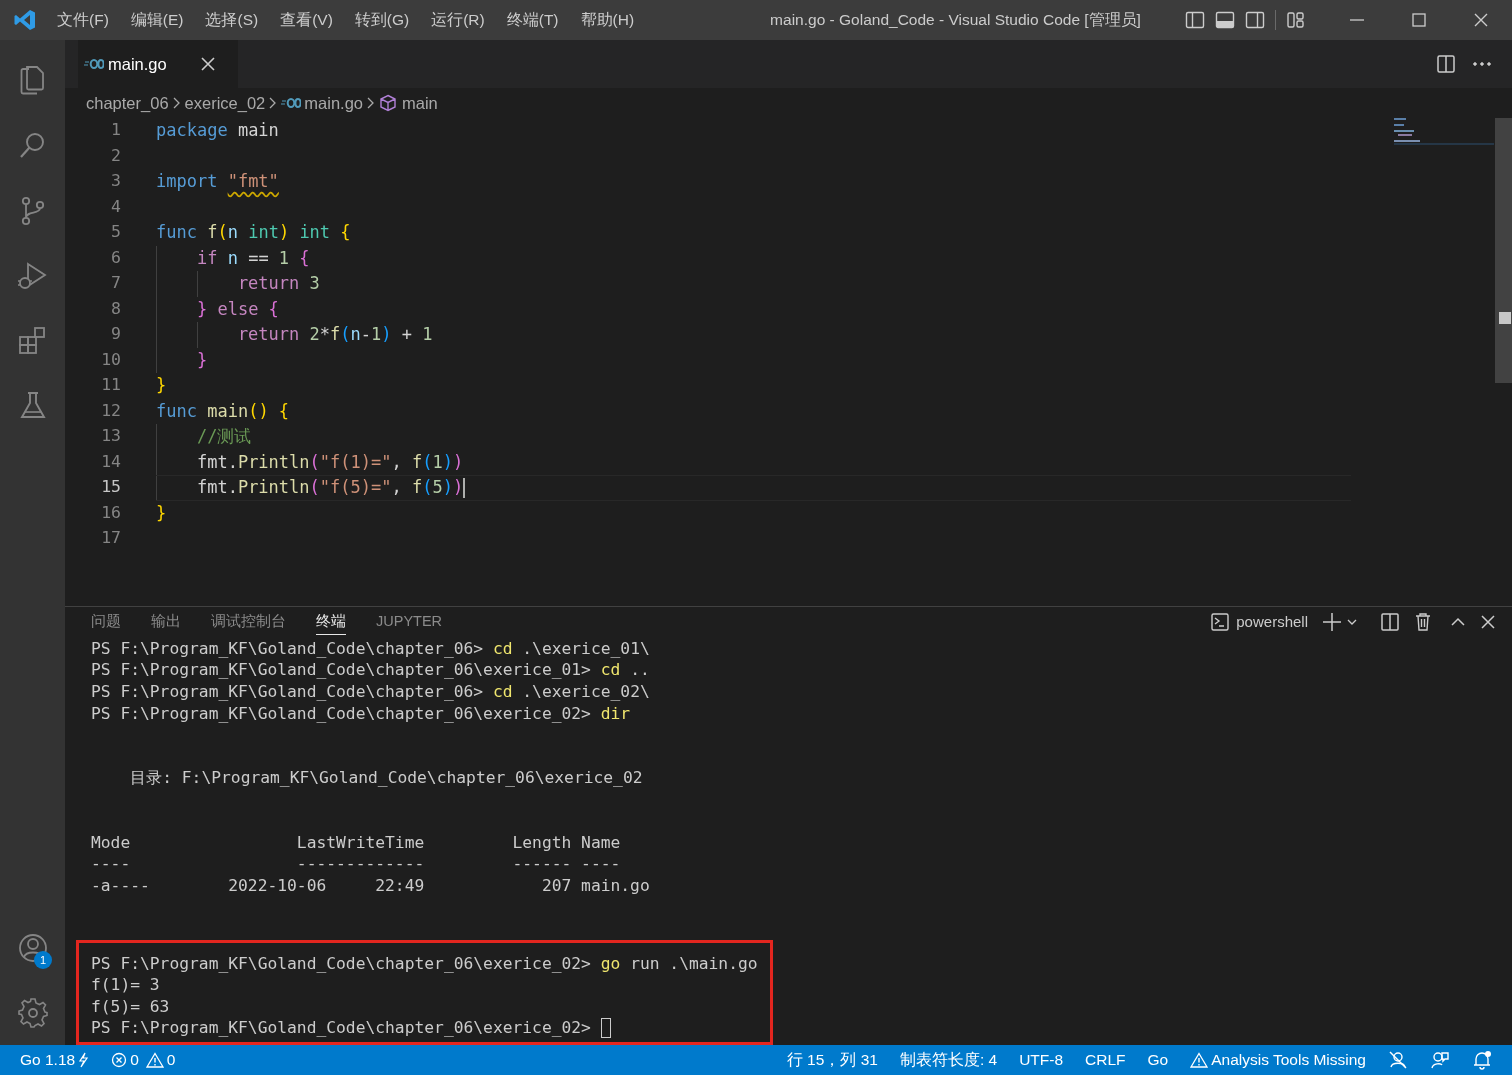 This screenshot has width=1512, height=1075. Describe the element at coordinates (110, 410) in the screenshot. I see `line-number: 12` at that location.